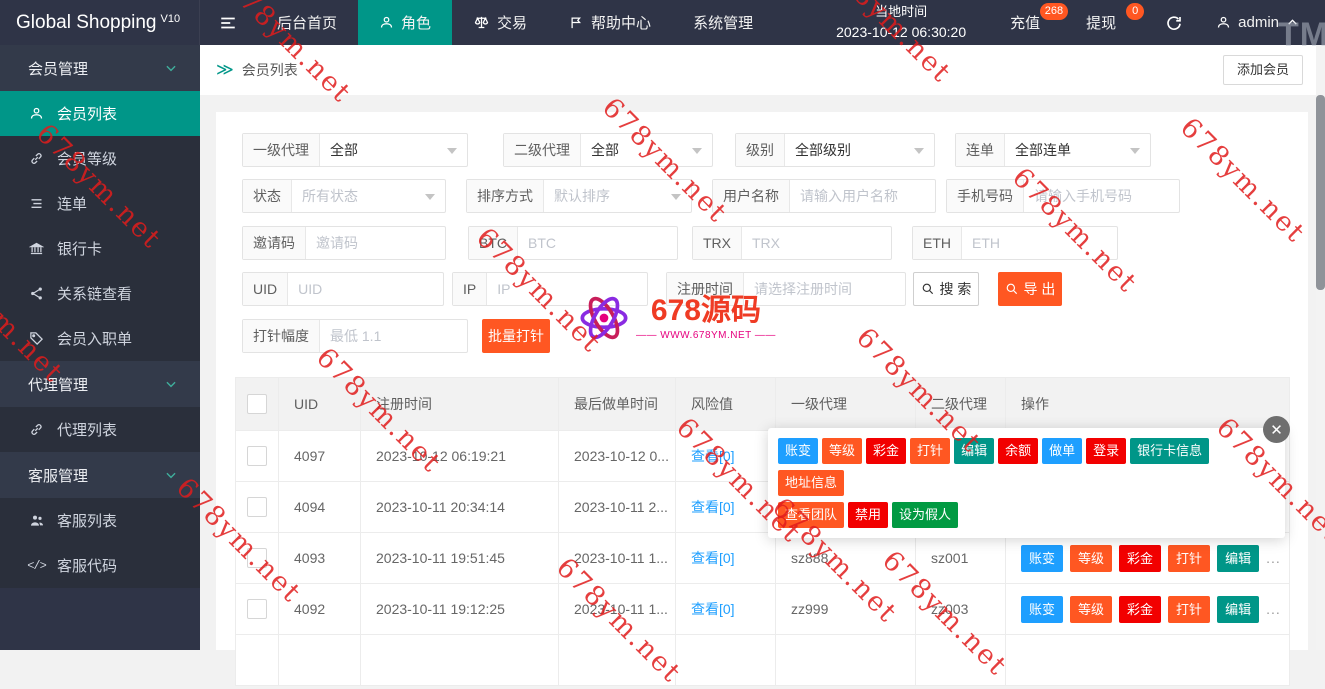 The image size is (1325, 689). What do you see at coordinates (1320, 192) in the screenshot?
I see `scrollbar-thumb` at bounding box center [1320, 192].